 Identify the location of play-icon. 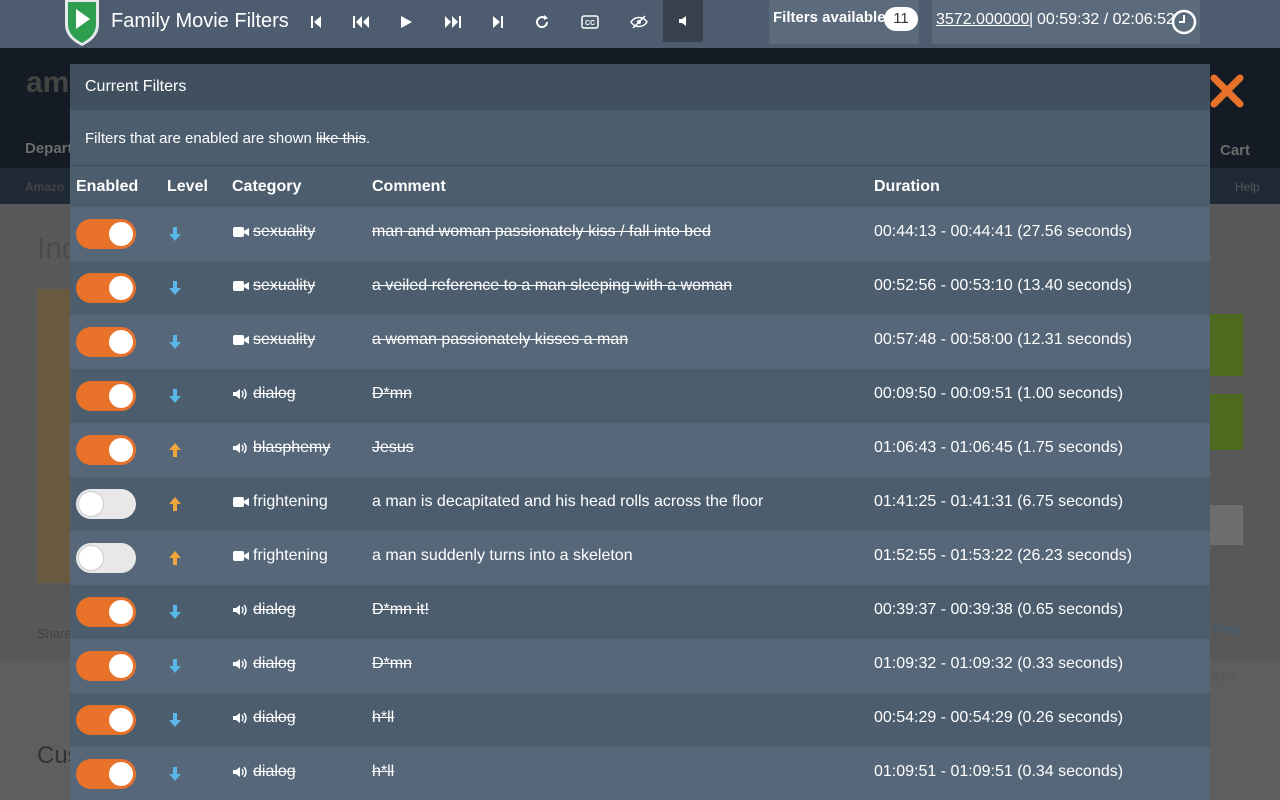
(406, 22).